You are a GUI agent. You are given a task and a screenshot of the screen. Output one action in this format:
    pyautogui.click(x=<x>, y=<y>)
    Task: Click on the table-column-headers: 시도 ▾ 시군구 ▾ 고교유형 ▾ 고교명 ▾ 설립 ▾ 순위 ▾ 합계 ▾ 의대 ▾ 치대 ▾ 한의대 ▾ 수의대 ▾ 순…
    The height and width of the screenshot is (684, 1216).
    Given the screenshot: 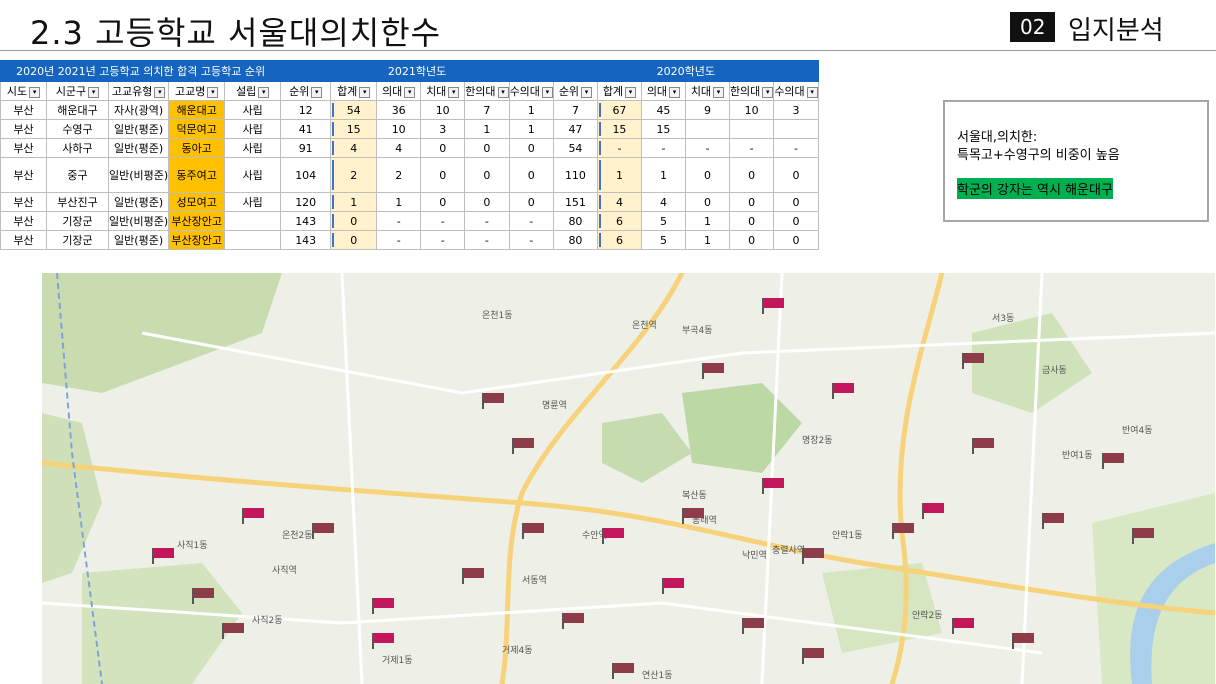 What is the action you would take?
    pyautogui.click(x=409, y=91)
    